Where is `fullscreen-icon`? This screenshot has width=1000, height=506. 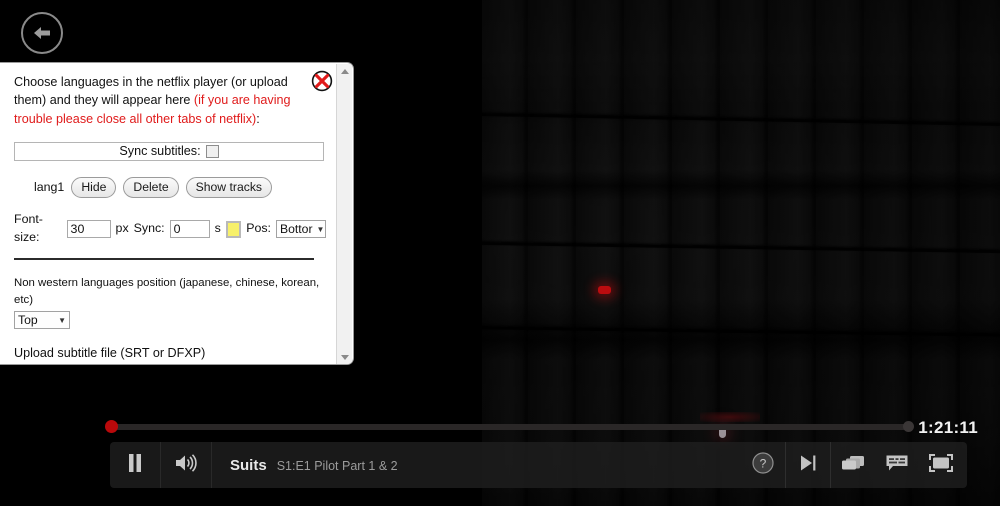
fullscreen-icon is located at coordinates (941, 465).